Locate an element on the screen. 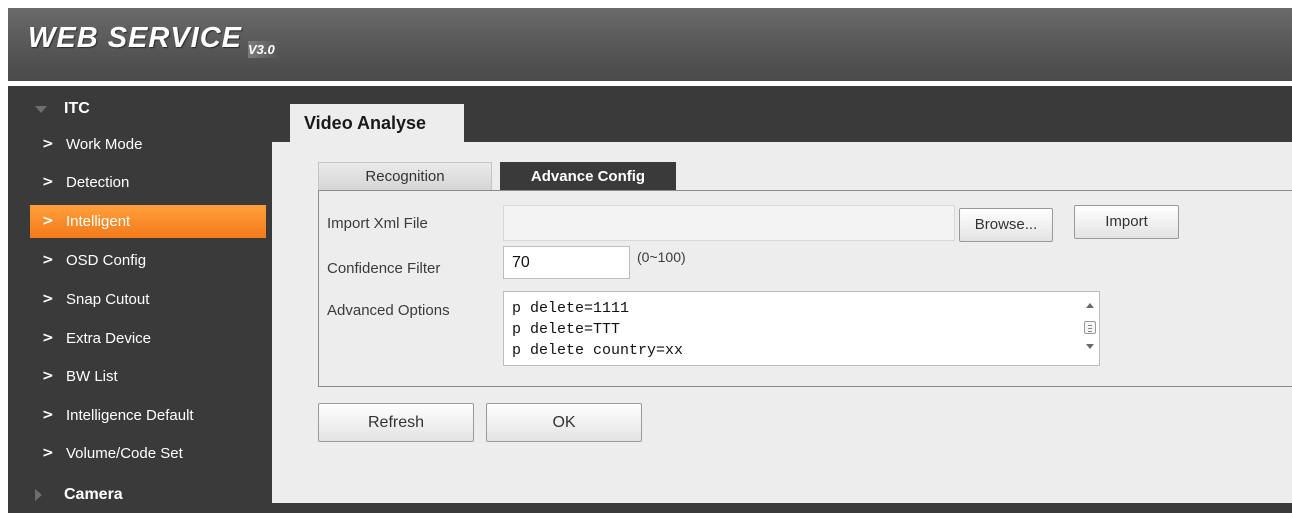 This screenshot has width=1292, height=513. tab-advance-config: Advance Config is located at coordinates (588, 176).